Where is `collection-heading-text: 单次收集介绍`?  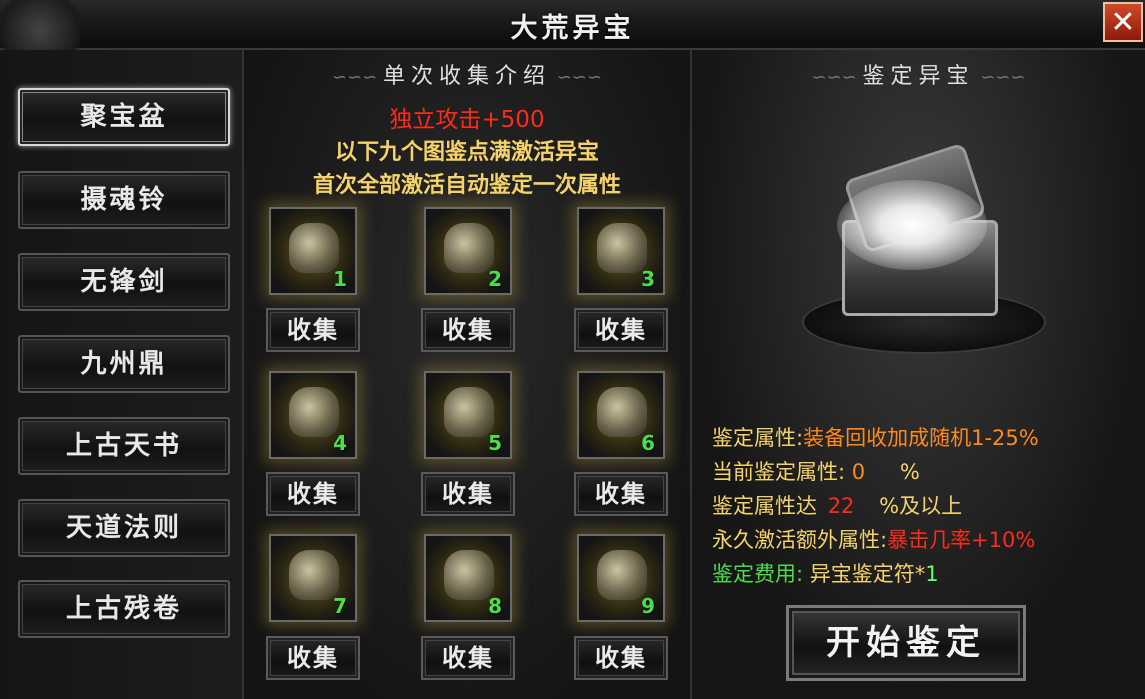
collection-heading-text: 单次收集介绍 is located at coordinates (466, 76).